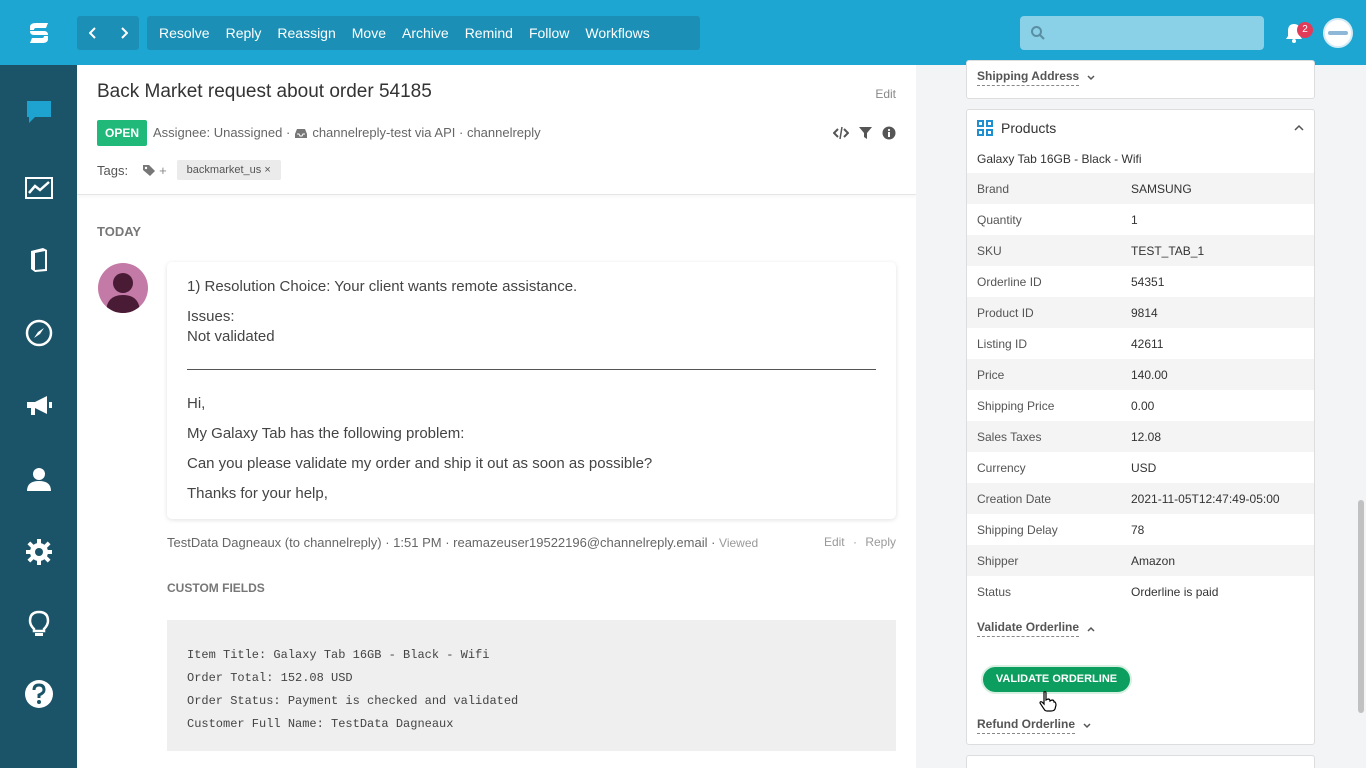  I want to click on reassign-button: Reassign, so click(306, 33).